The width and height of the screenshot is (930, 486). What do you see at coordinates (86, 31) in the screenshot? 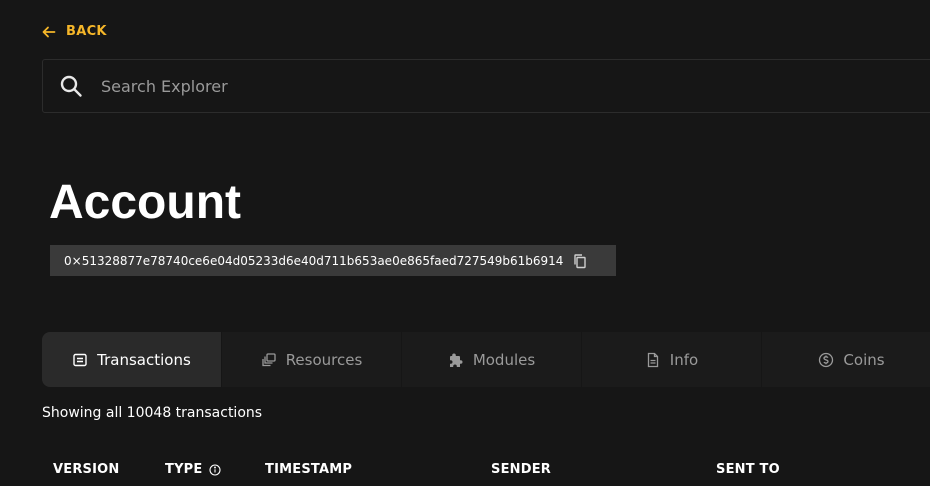
I see `back-label: BACK` at bounding box center [86, 31].